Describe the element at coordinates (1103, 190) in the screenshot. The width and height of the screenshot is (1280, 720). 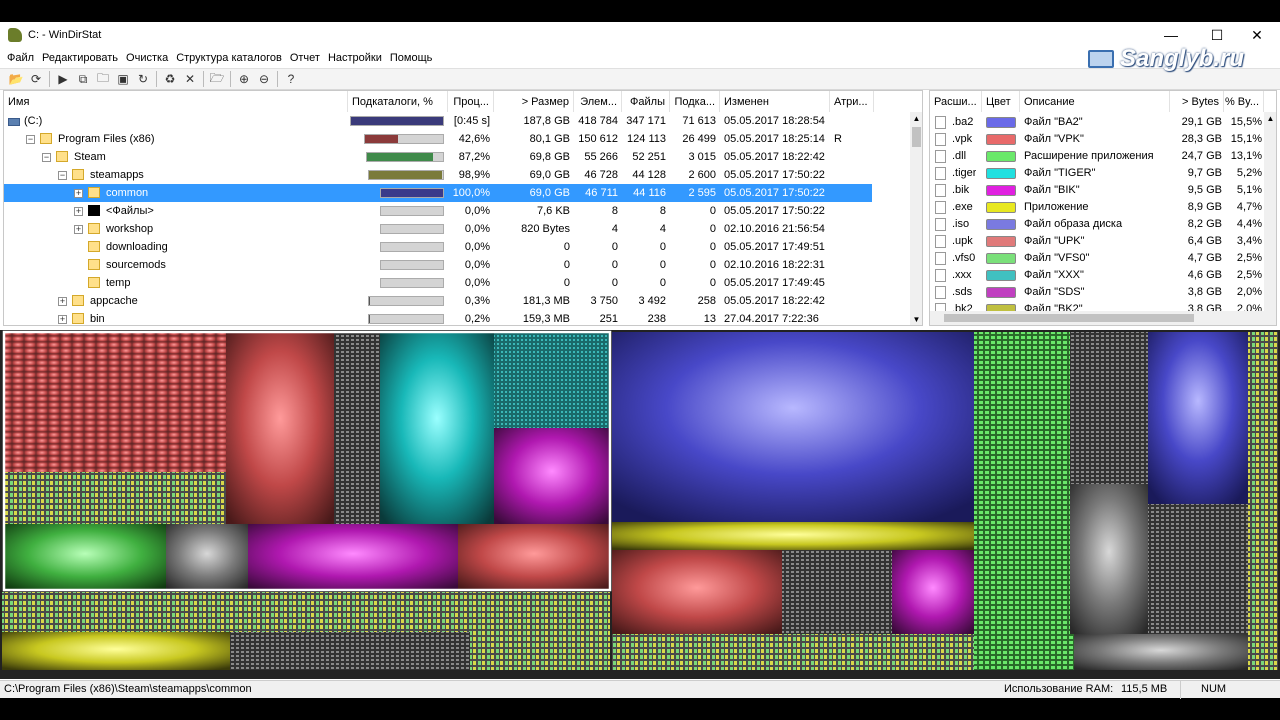
I see `extension-row: .bik Файл "BIK" 9,5 GB 5,1%` at that location.